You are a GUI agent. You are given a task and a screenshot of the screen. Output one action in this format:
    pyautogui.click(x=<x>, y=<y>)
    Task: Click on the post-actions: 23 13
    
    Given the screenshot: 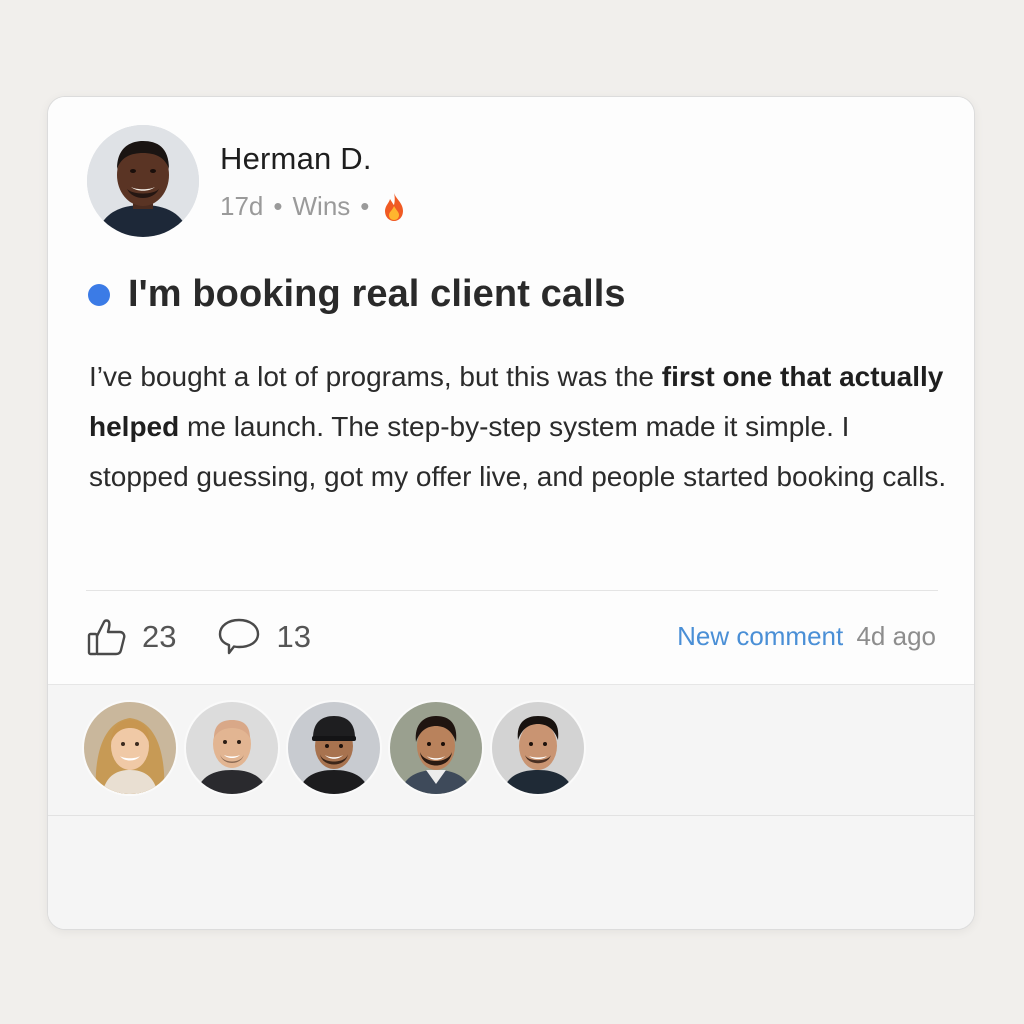 What is the action you would take?
    pyautogui.click(x=198, y=637)
    